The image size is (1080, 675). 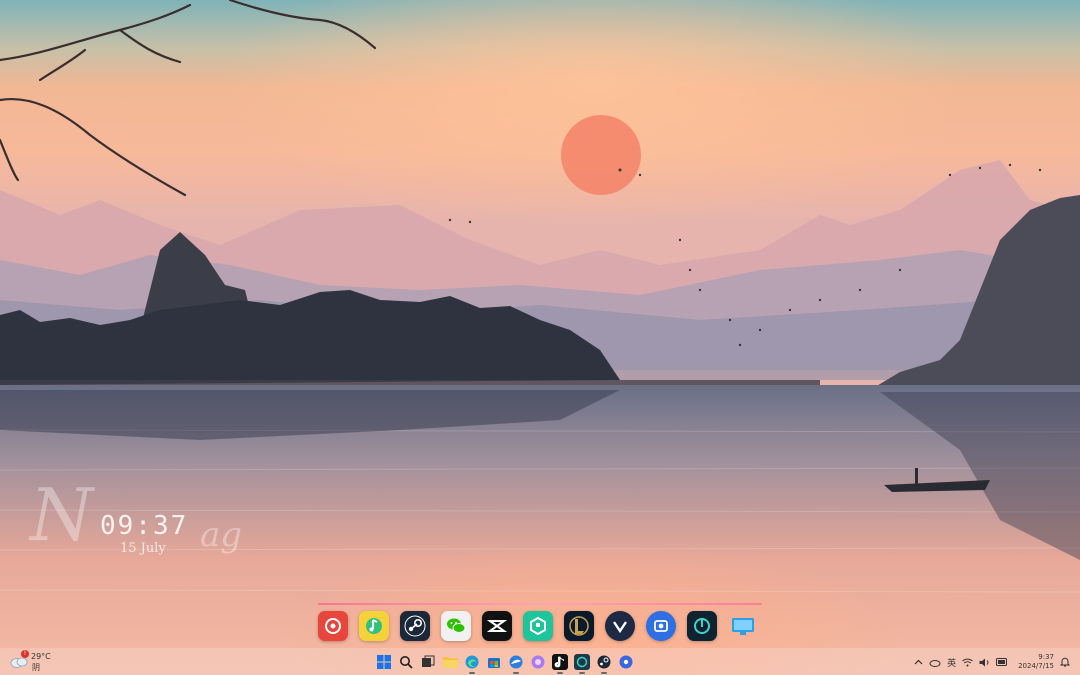 I want to click on battery-icon, so click(x=1002, y=662).